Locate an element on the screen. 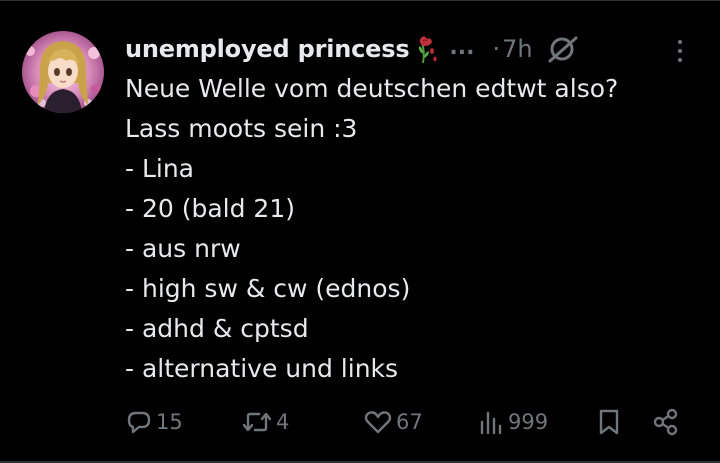 The height and width of the screenshot is (463, 720). repost-button: 4 is located at coordinates (265, 422).